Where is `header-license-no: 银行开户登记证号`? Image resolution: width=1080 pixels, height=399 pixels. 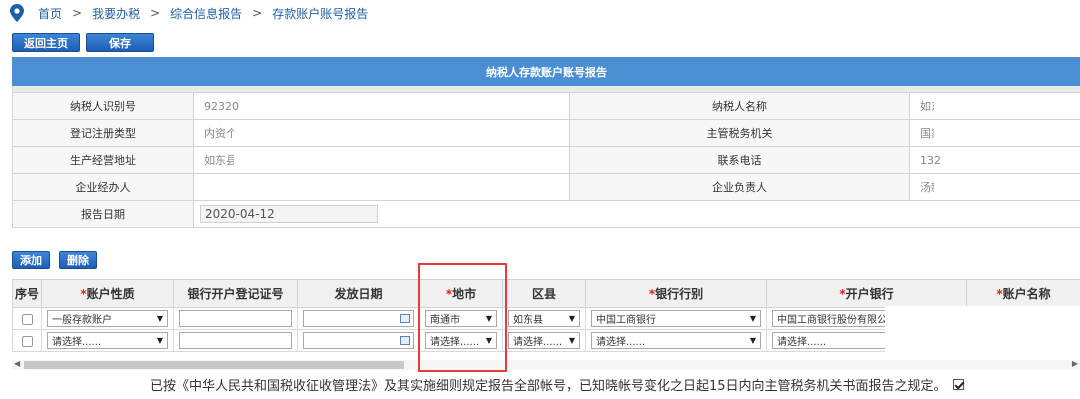 header-license-no: 银行开户登记证号 is located at coordinates (235, 293).